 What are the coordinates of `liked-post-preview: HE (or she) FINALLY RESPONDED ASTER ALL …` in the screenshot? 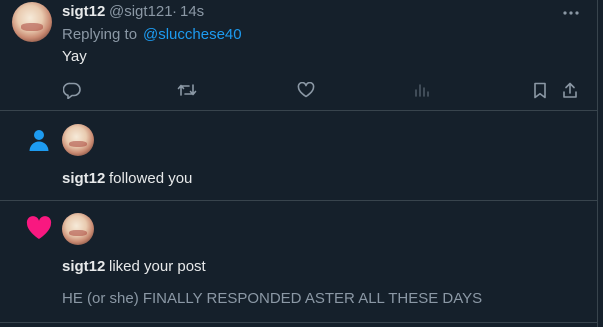 It's located at (272, 299).